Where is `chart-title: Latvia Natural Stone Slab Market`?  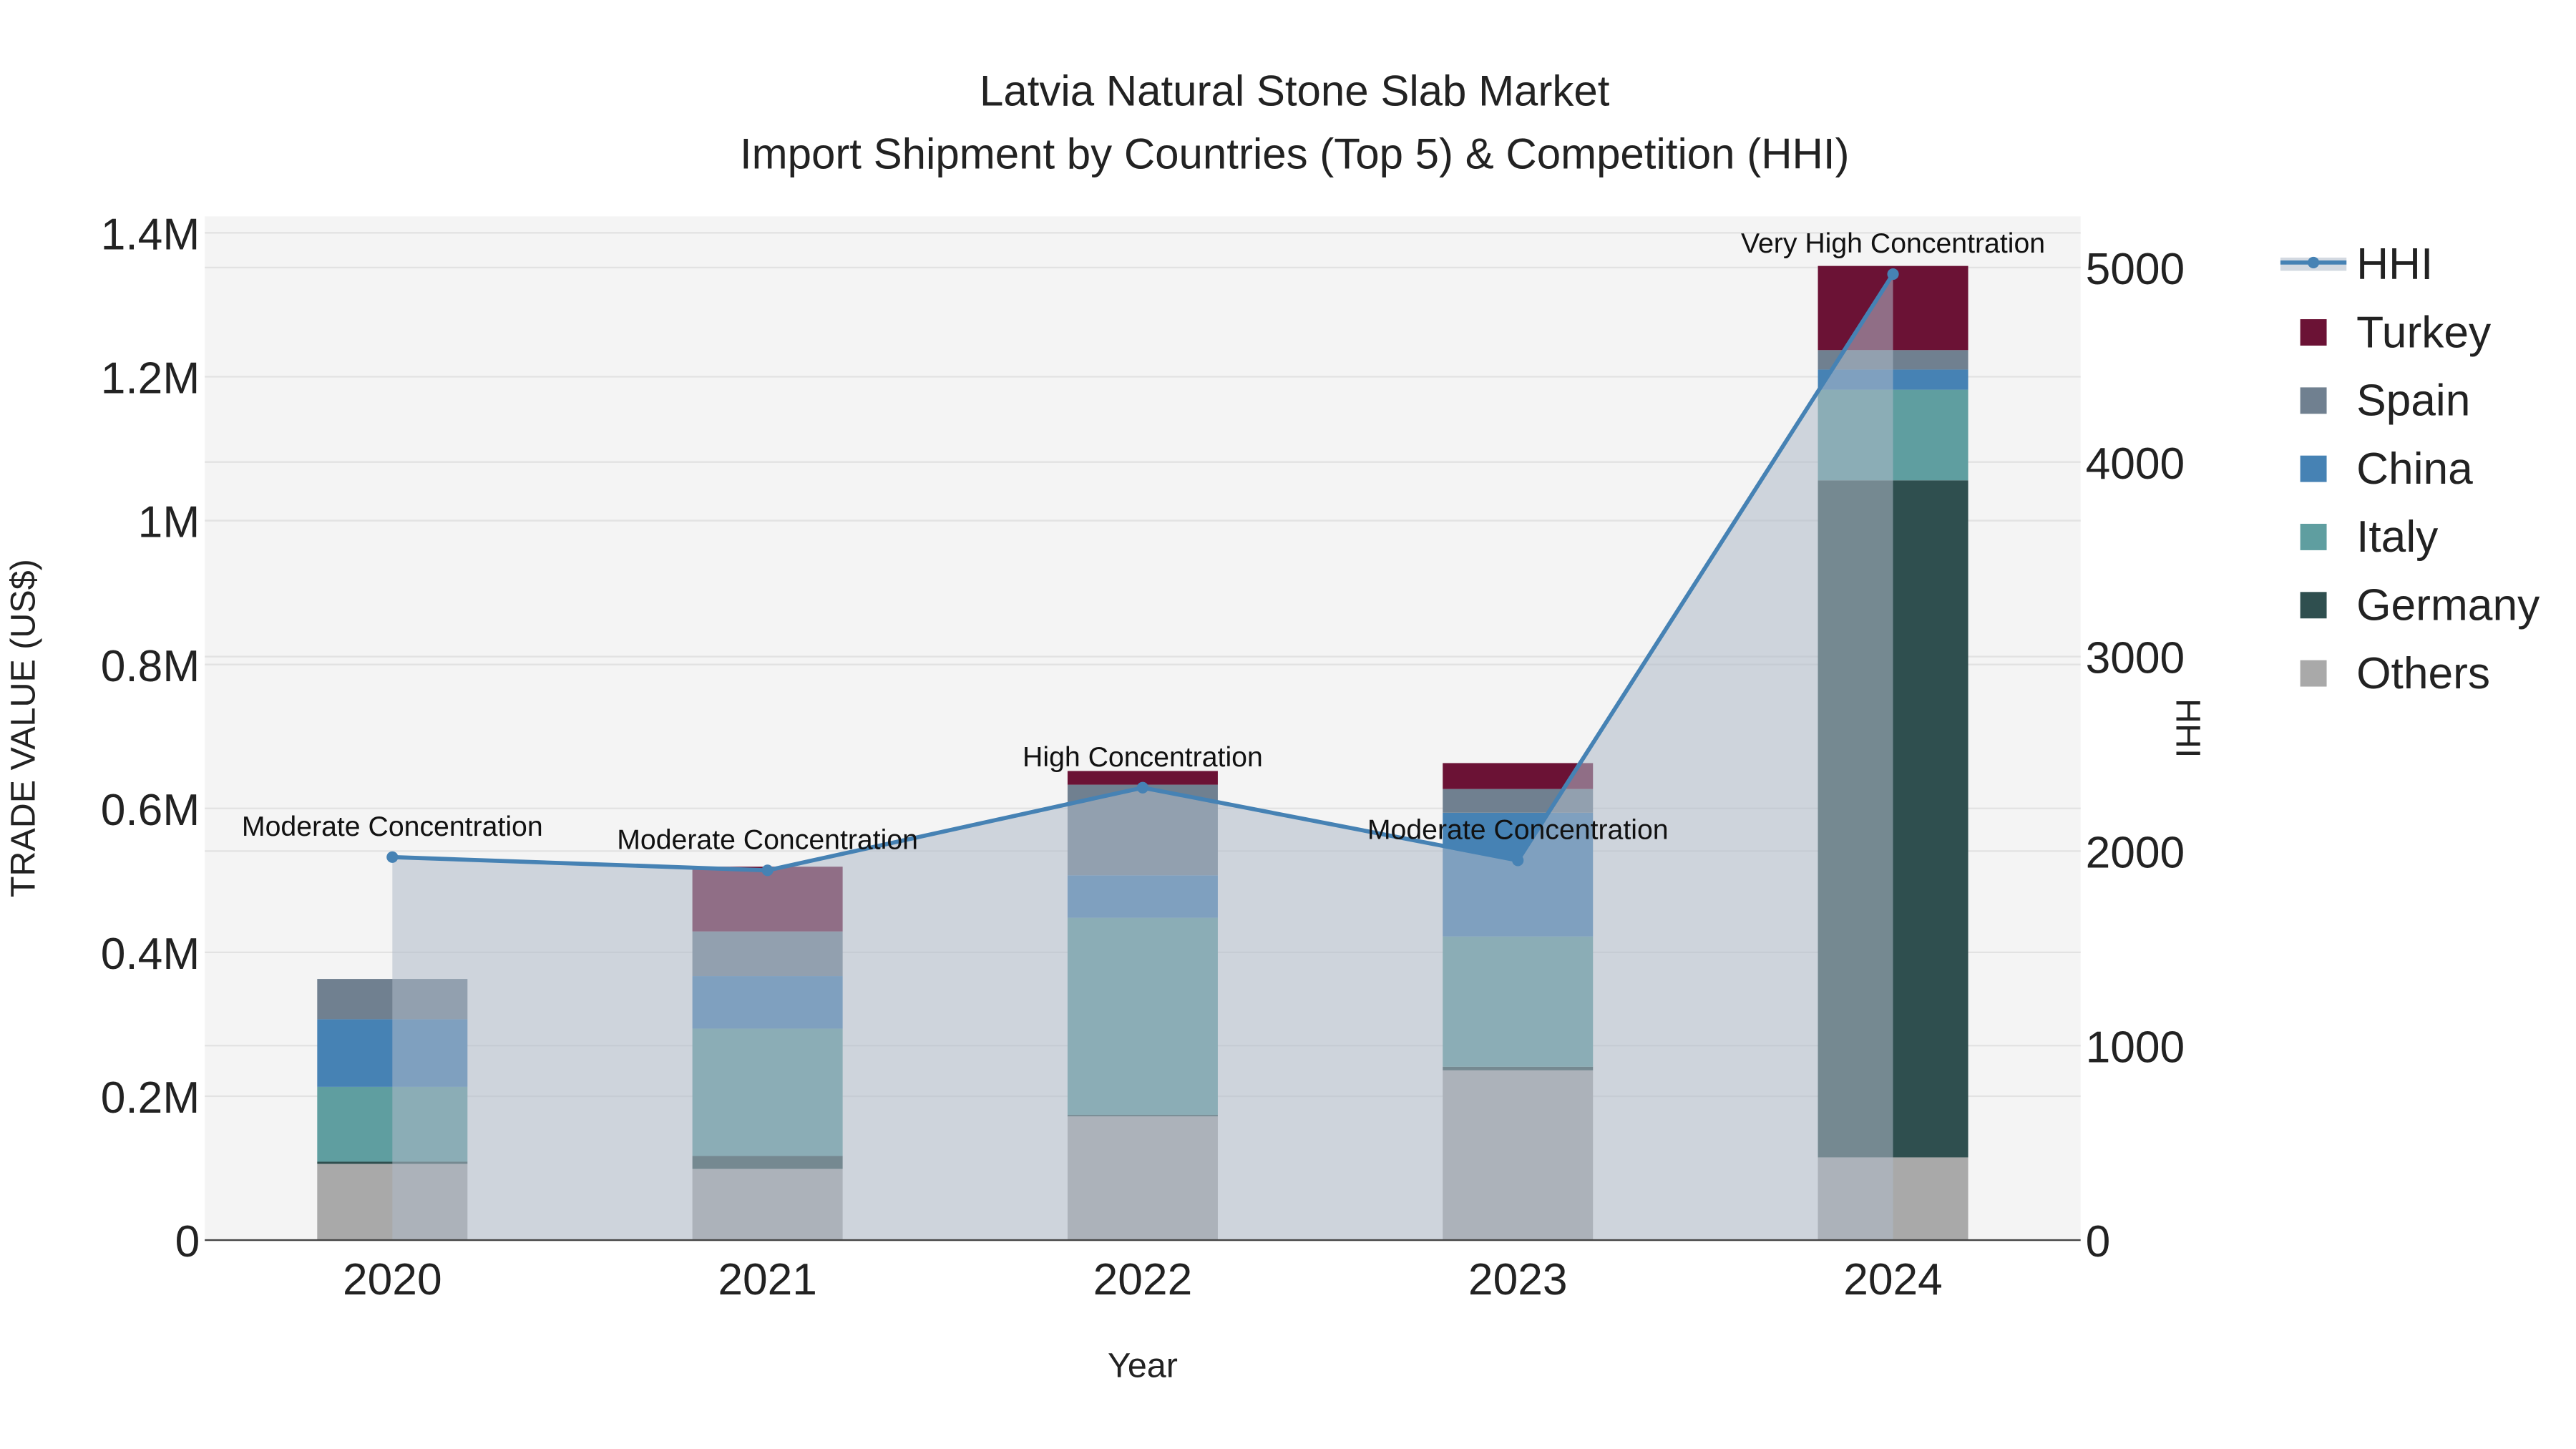
chart-title: Latvia Natural Stone Slab Market is located at coordinates (1295, 91).